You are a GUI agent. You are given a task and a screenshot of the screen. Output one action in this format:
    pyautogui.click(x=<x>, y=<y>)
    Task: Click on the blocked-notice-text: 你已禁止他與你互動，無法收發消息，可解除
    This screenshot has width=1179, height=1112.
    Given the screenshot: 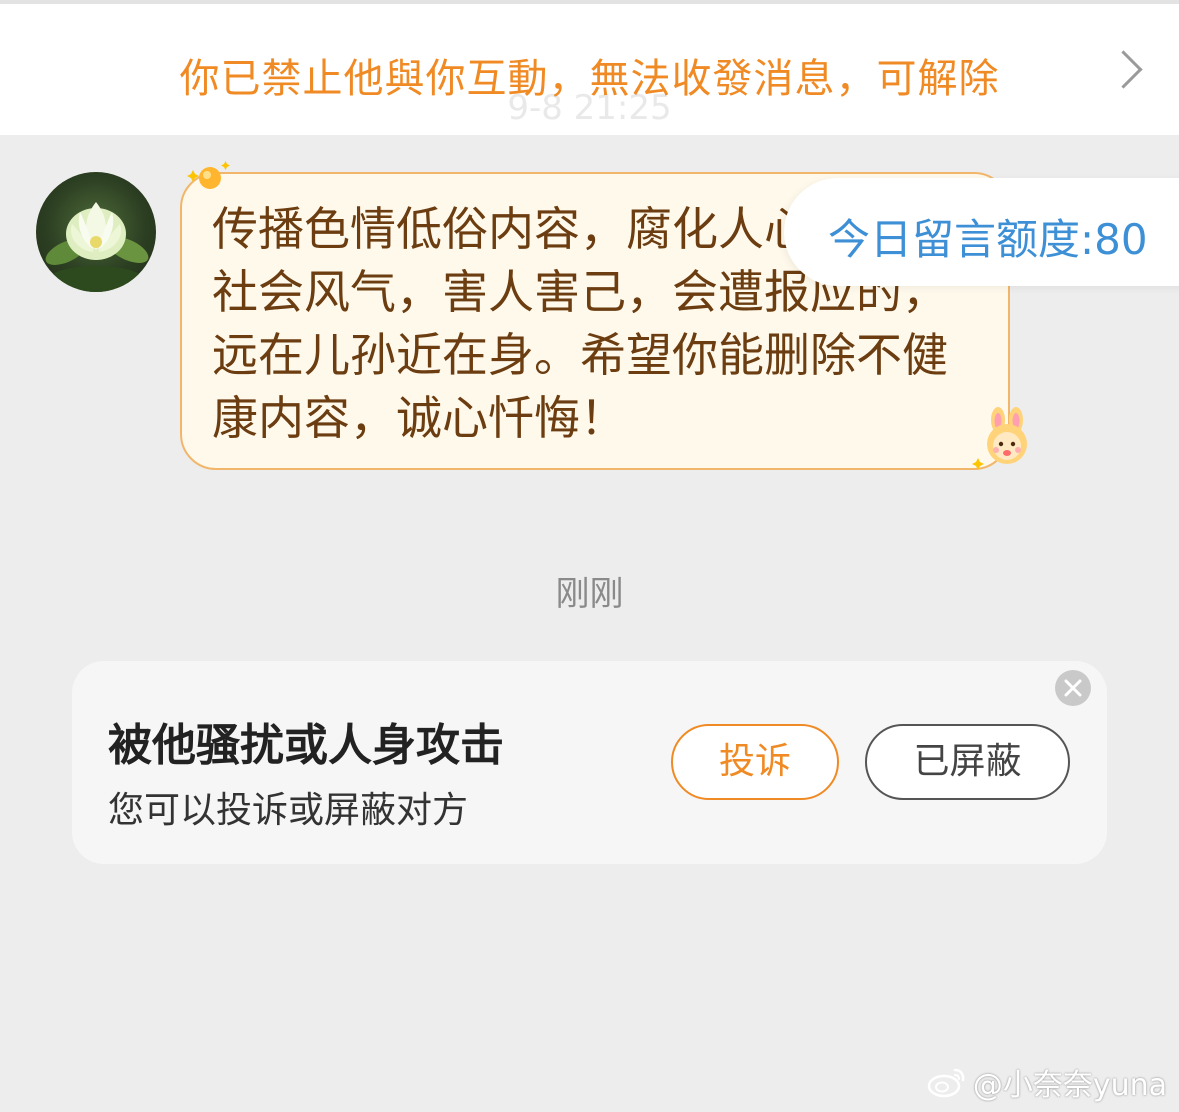 What is the action you would take?
    pyautogui.click(x=589, y=79)
    